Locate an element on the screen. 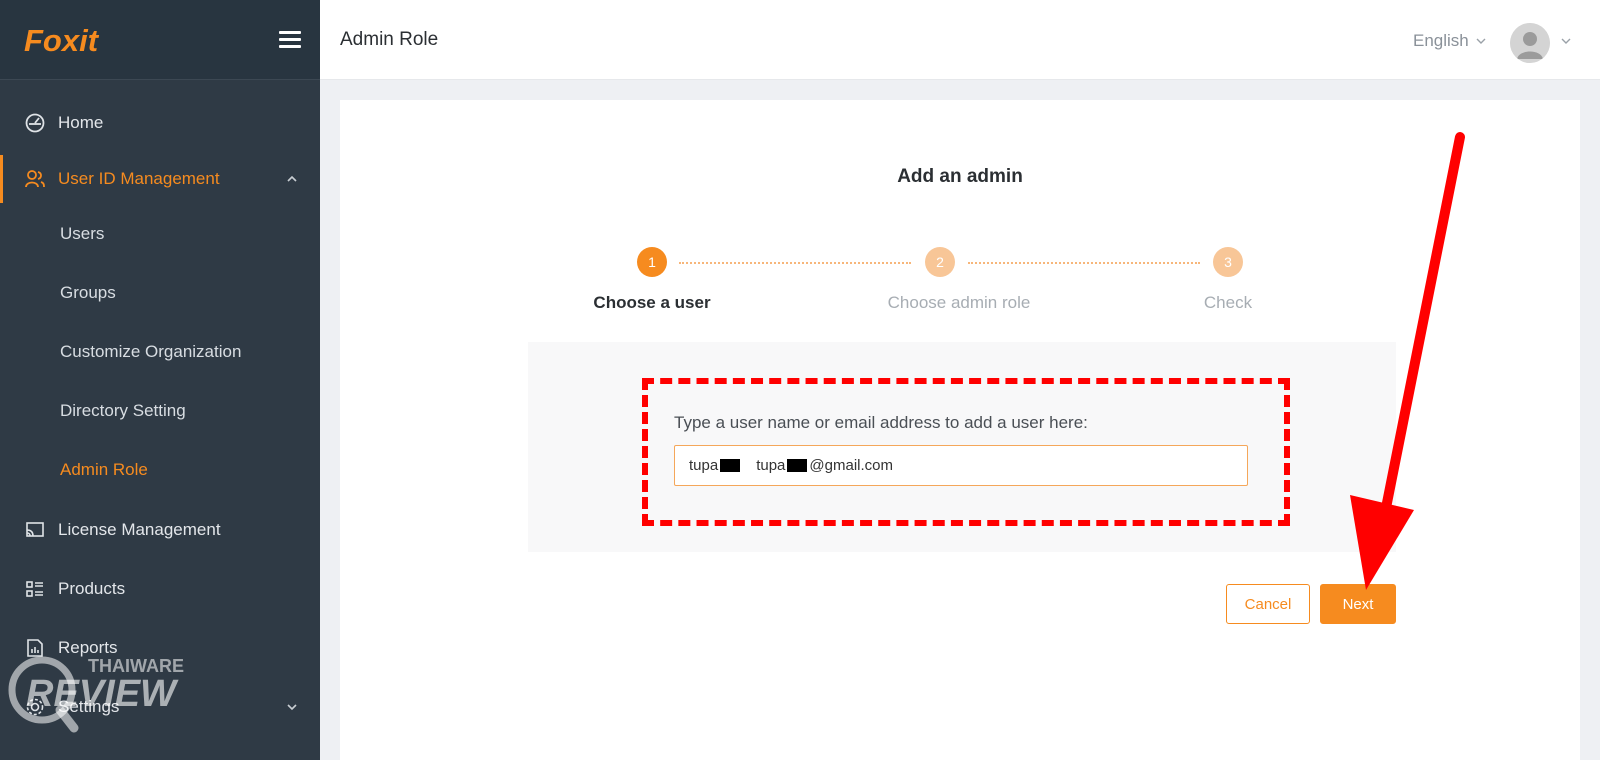  language-label: English is located at coordinates (1441, 40).